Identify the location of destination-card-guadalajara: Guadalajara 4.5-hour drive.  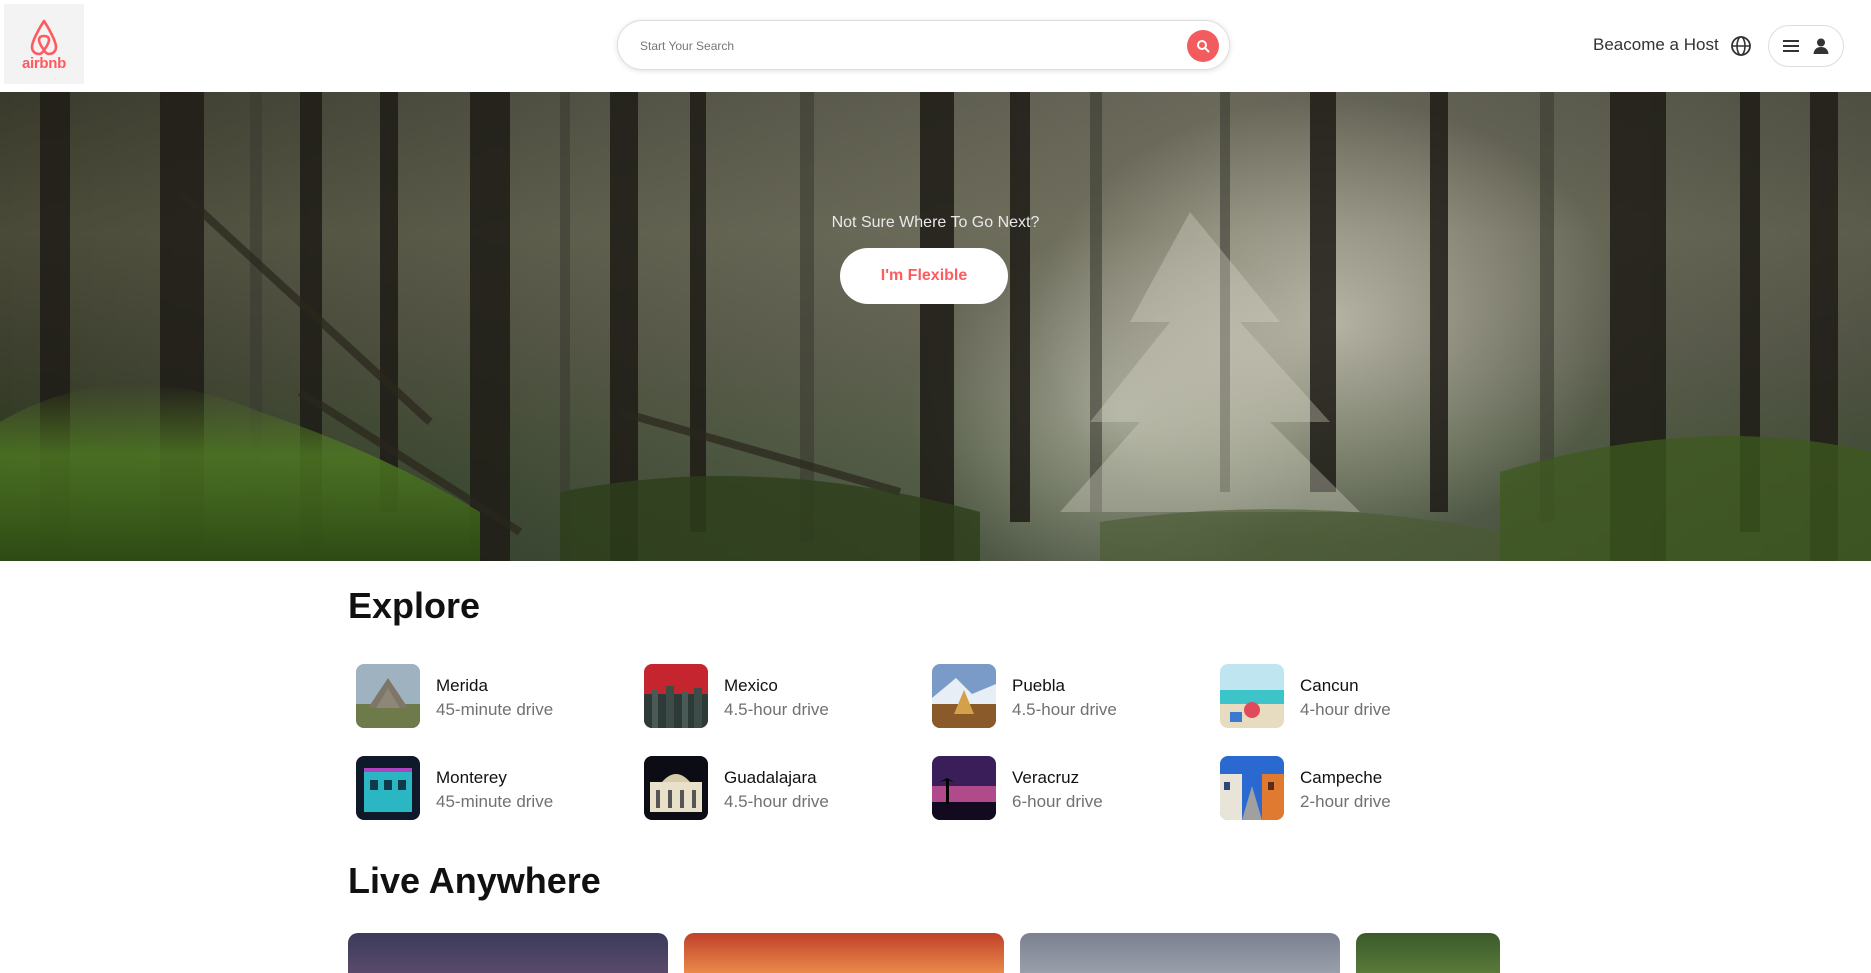
(774, 789).